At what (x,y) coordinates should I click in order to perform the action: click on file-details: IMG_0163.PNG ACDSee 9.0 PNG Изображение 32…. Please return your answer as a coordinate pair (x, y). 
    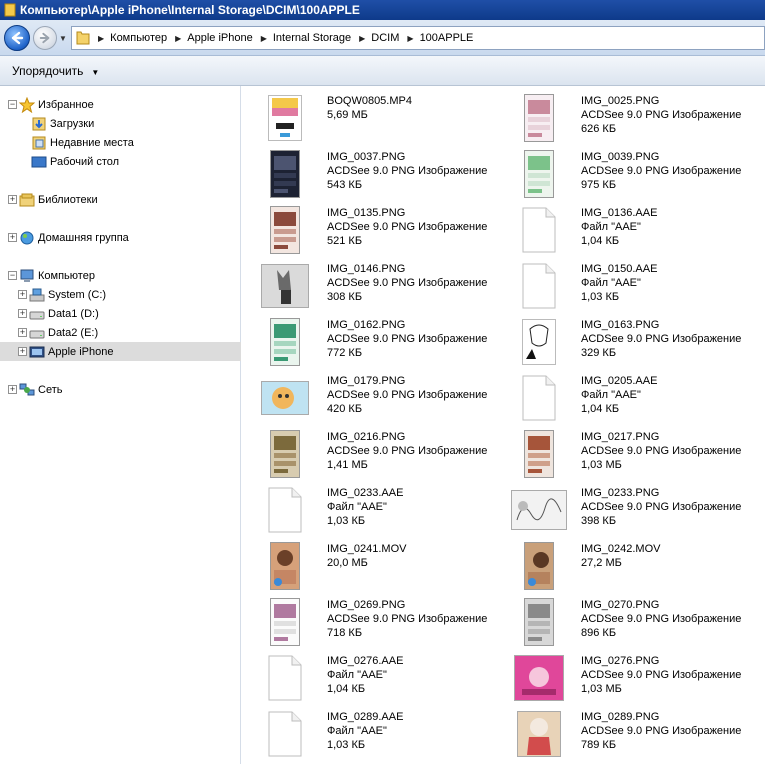
    Looking at the image, I should click on (661, 339).